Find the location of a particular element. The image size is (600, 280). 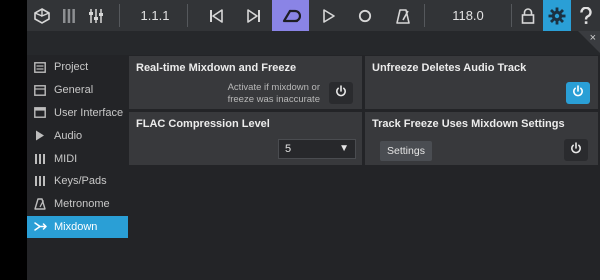

project-icon is located at coordinates (40, 67).